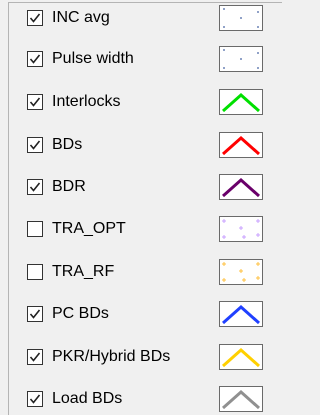  What do you see at coordinates (146, 102) in the screenshot?
I see `legend-item: Interlocks` at bounding box center [146, 102].